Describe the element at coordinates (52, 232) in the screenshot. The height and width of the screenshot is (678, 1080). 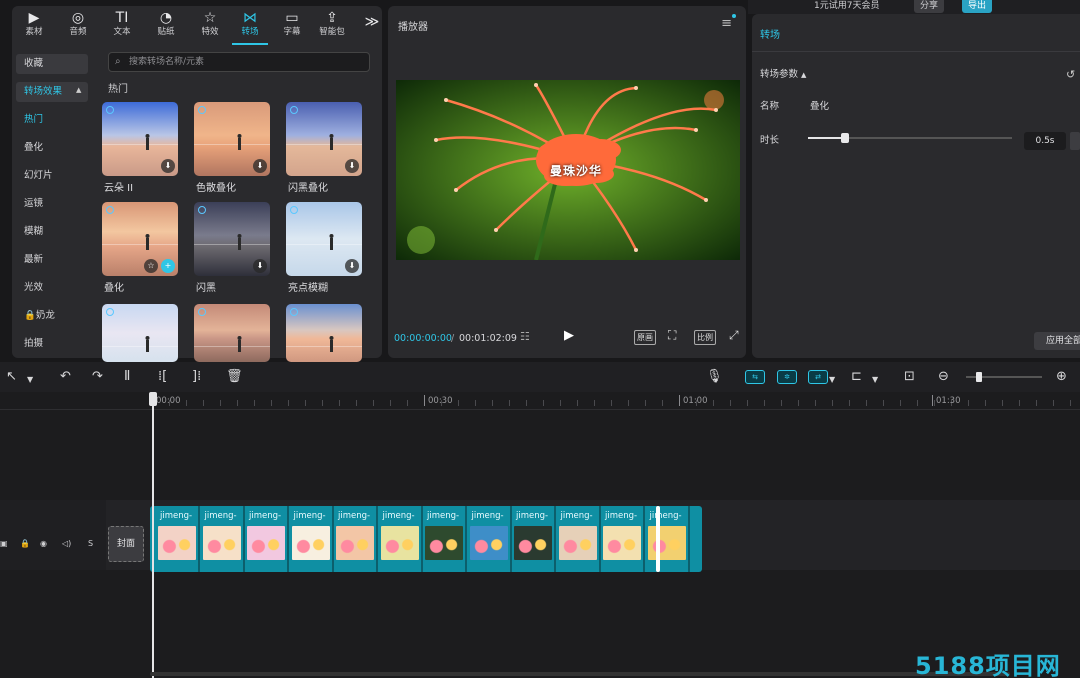
I see `nav-item: 模糊` at that location.